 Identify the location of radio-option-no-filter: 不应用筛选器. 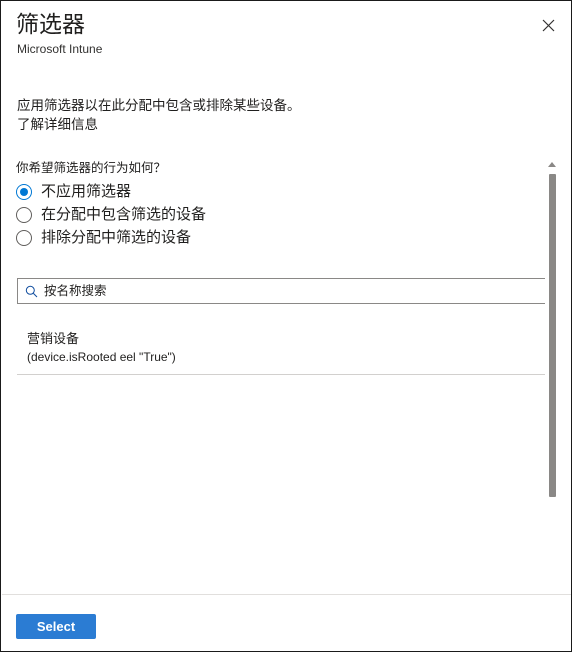
(111, 191).